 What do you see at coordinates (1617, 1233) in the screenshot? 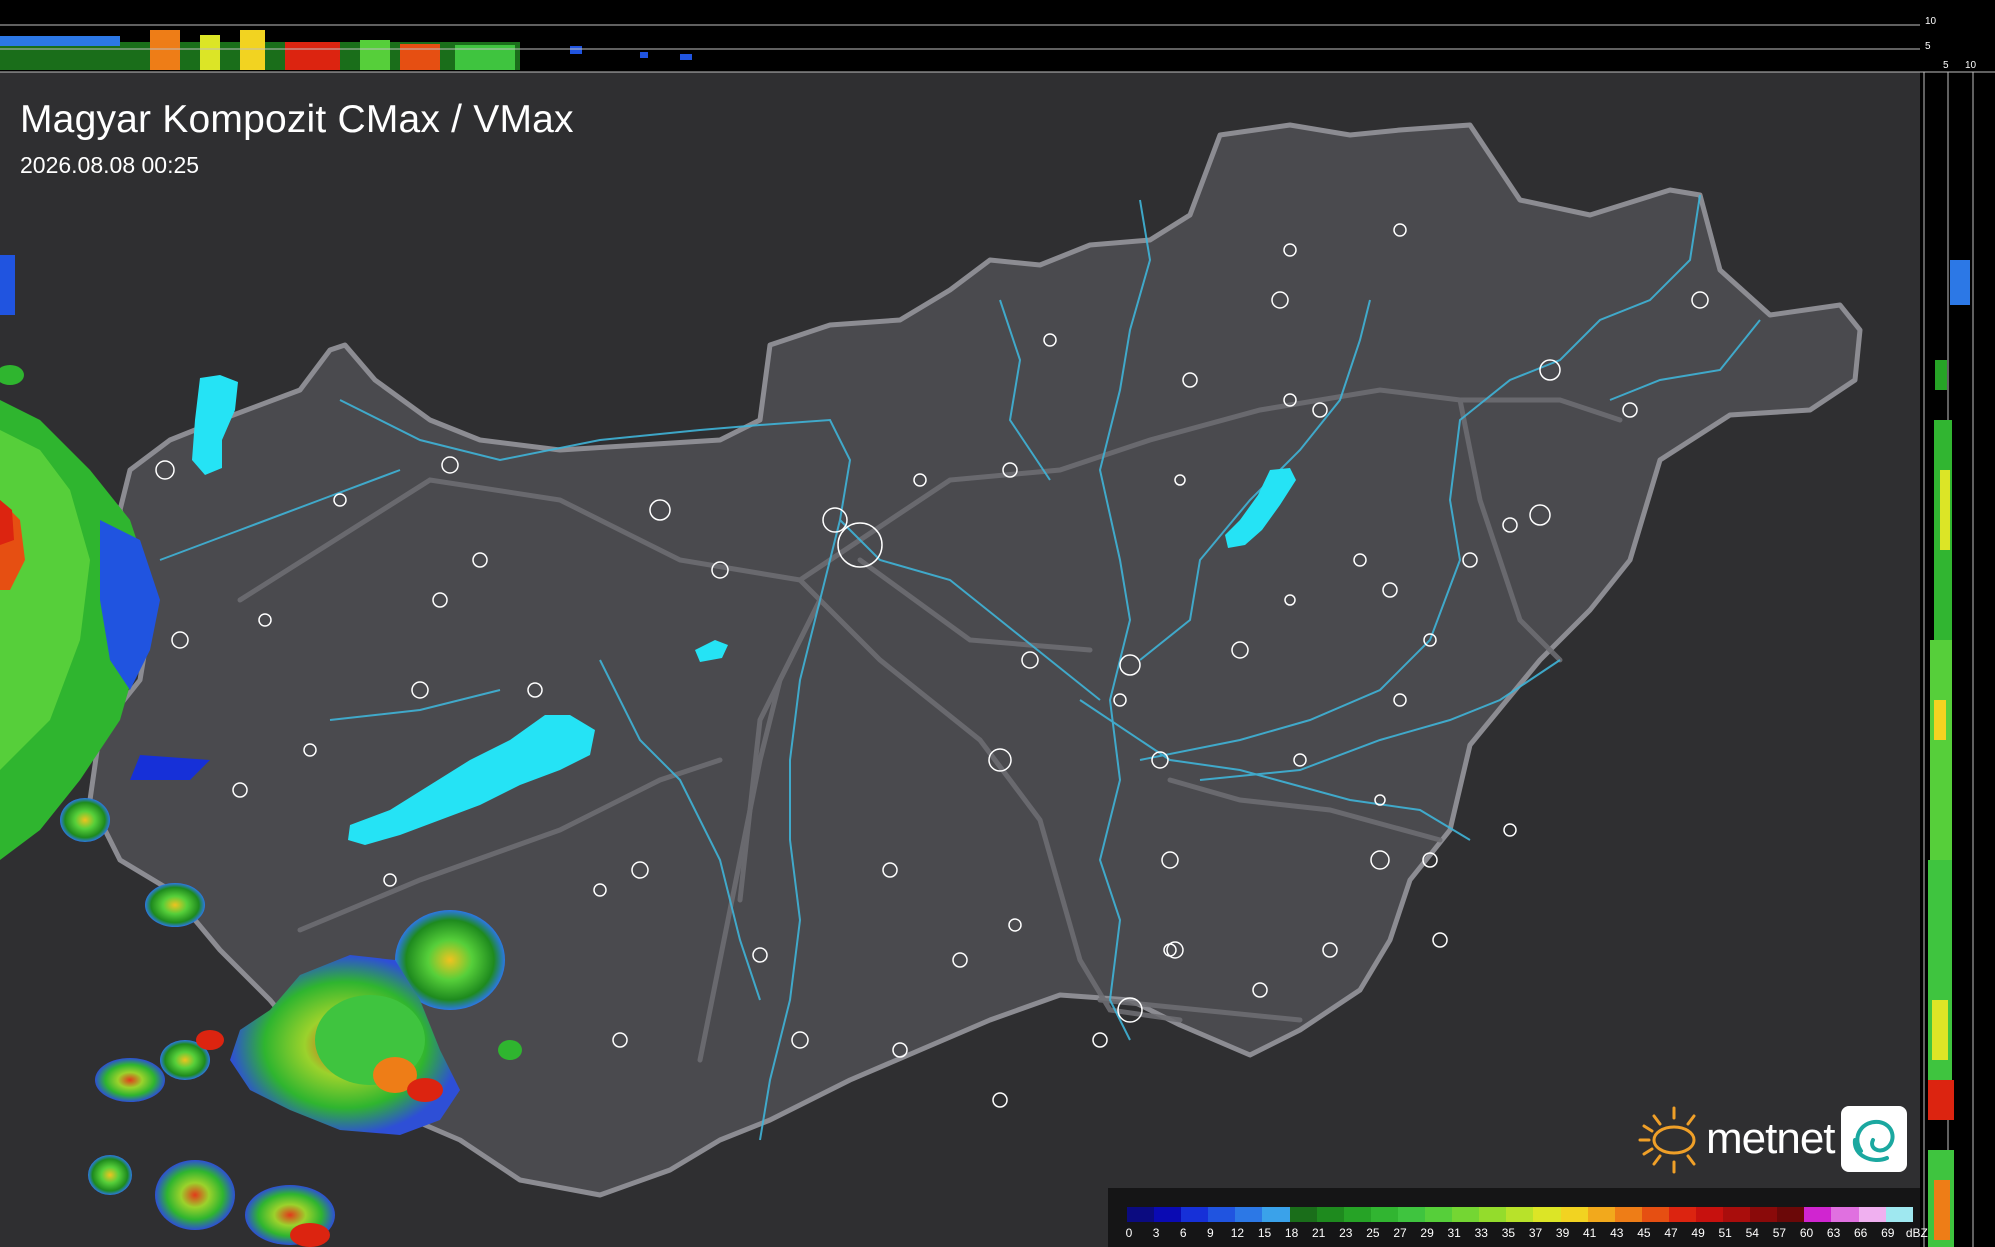
I see `legend-tick-label: 43` at bounding box center [1617, 1233].